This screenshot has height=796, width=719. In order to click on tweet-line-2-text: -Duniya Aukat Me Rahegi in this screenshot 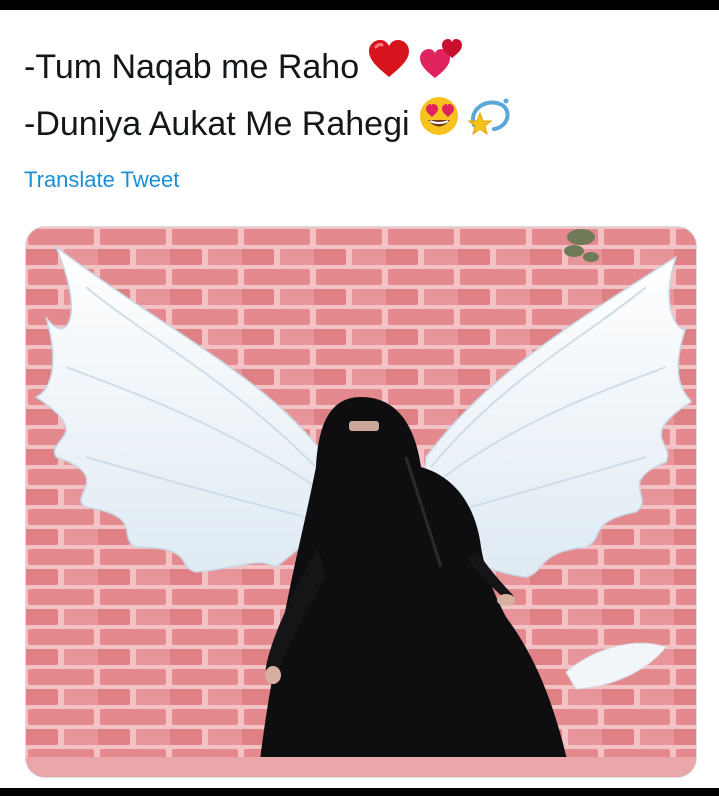, I will do `click(217, 123)`.